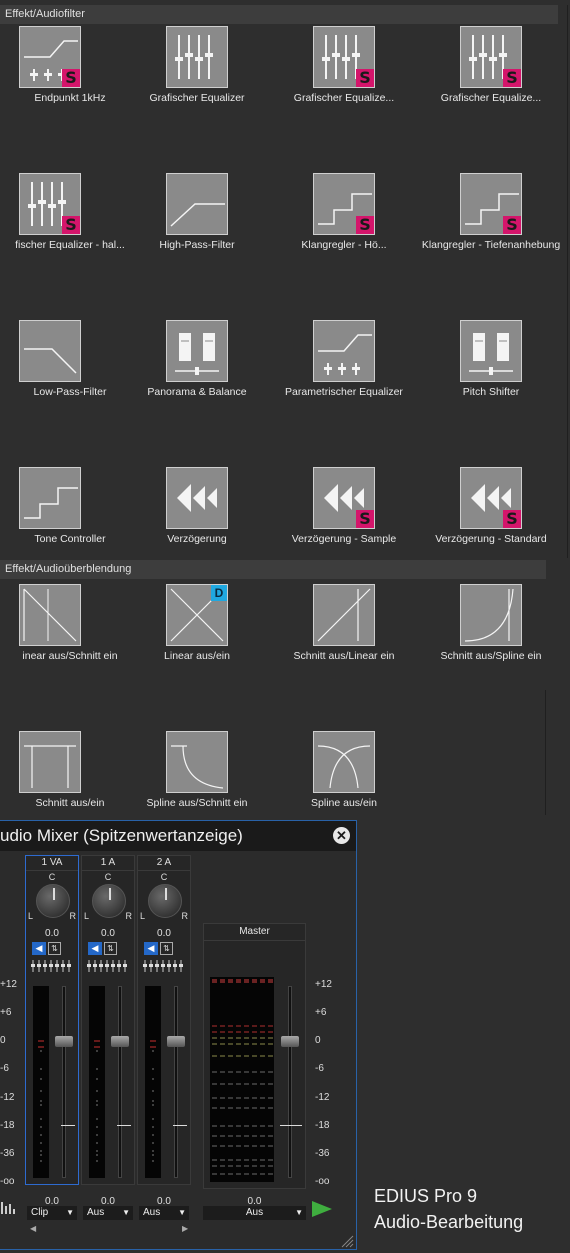 This screenshot has height=1253, width=570. Describe the element at coordinates (290, 1082) in the screenshot. I see `master-fader-track` at that location.